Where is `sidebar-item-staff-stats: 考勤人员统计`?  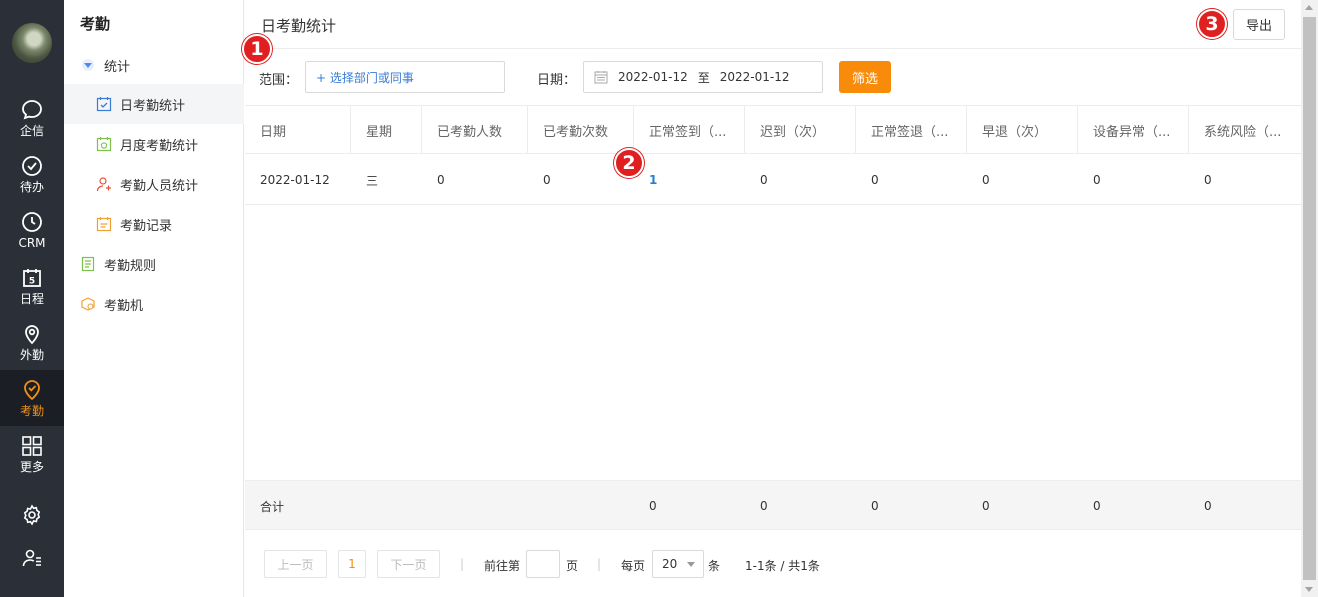 sidebar-item-staff-stats: 考勤人员统计 is located at coordinates (154, 184).